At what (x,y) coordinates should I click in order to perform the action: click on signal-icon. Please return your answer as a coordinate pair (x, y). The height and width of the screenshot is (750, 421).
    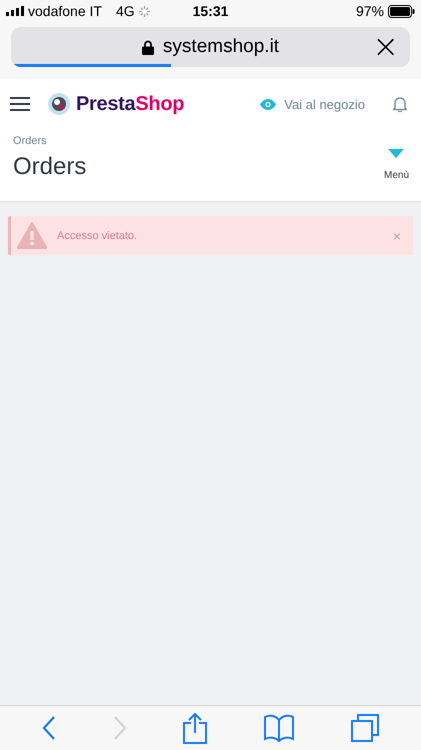
    Looking at the image, I should click on (15, 11).